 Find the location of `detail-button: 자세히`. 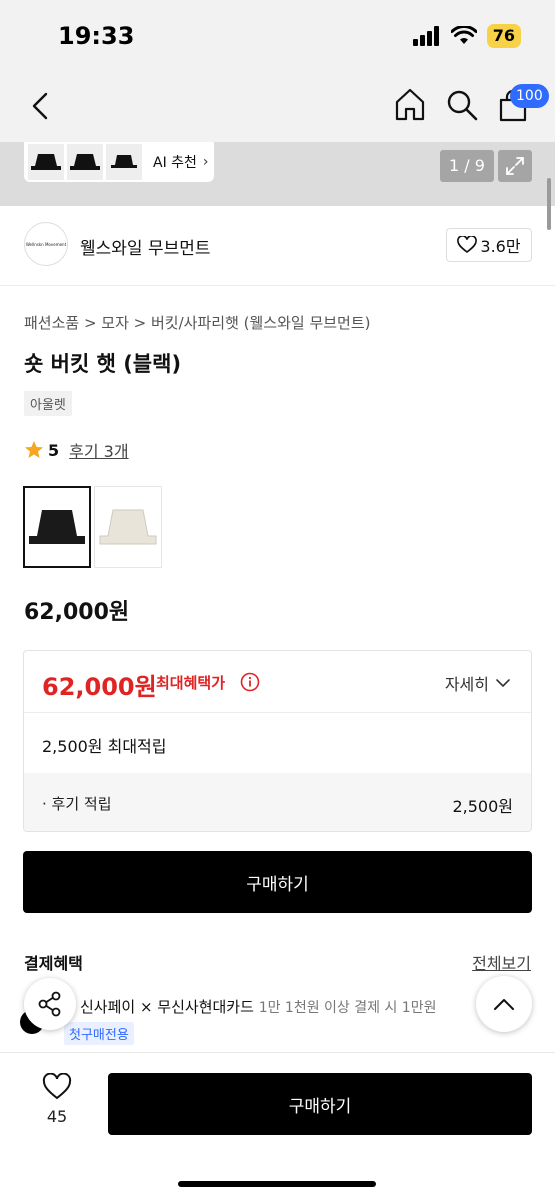

detail-button: 자세히 is located at coordinates (478, 683).